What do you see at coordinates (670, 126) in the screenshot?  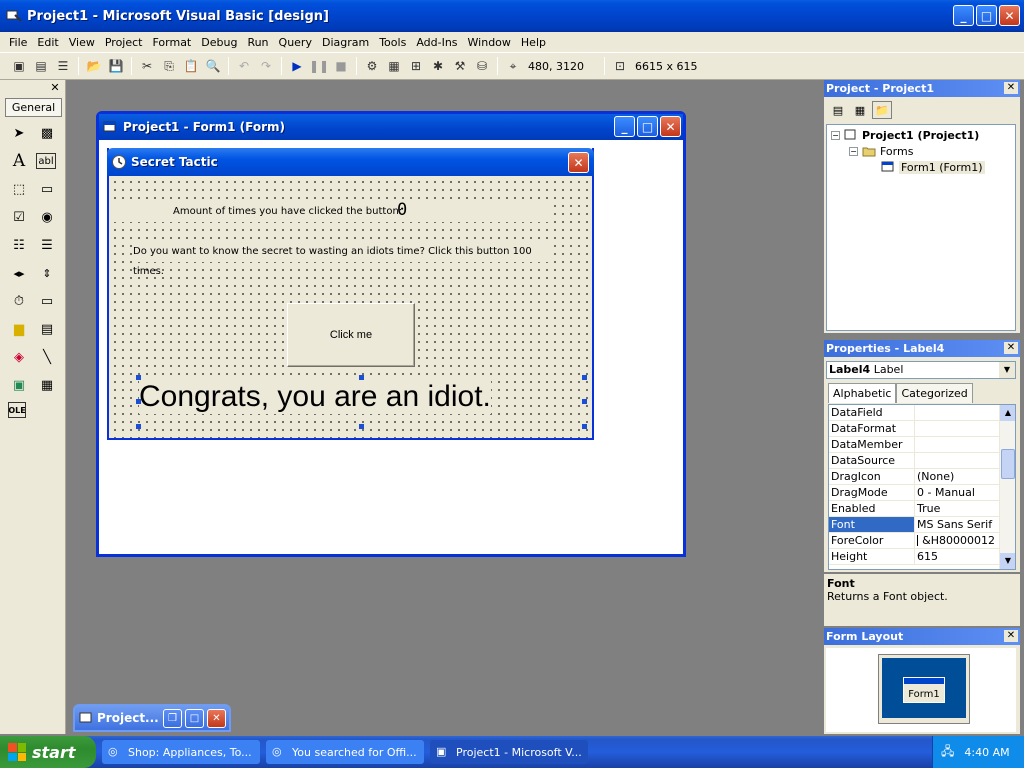 I see `form-close-button: ✕` at bounding box center [670, 126].